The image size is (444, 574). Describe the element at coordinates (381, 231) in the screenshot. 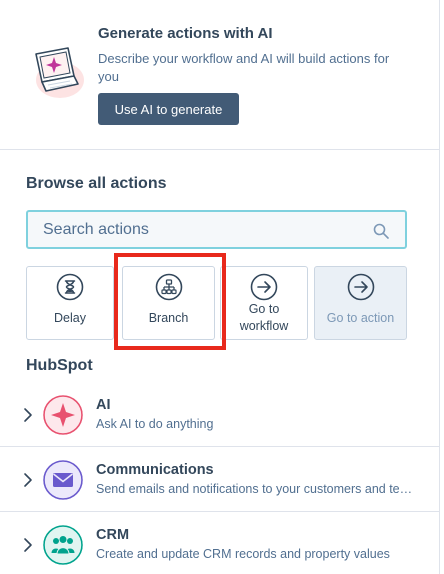

I see `search-icon` at that location.